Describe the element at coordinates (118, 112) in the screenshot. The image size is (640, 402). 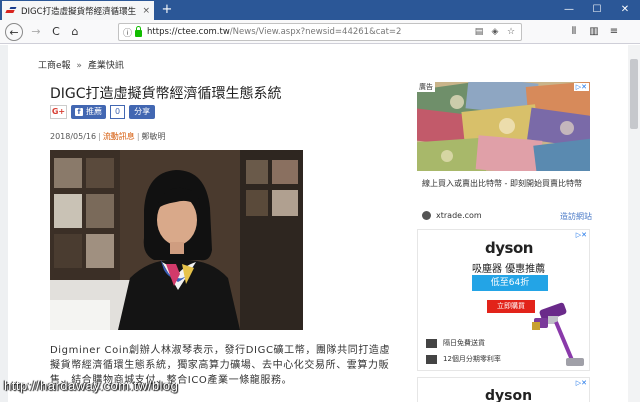
I see `facebook-like-count: 0` at that location.